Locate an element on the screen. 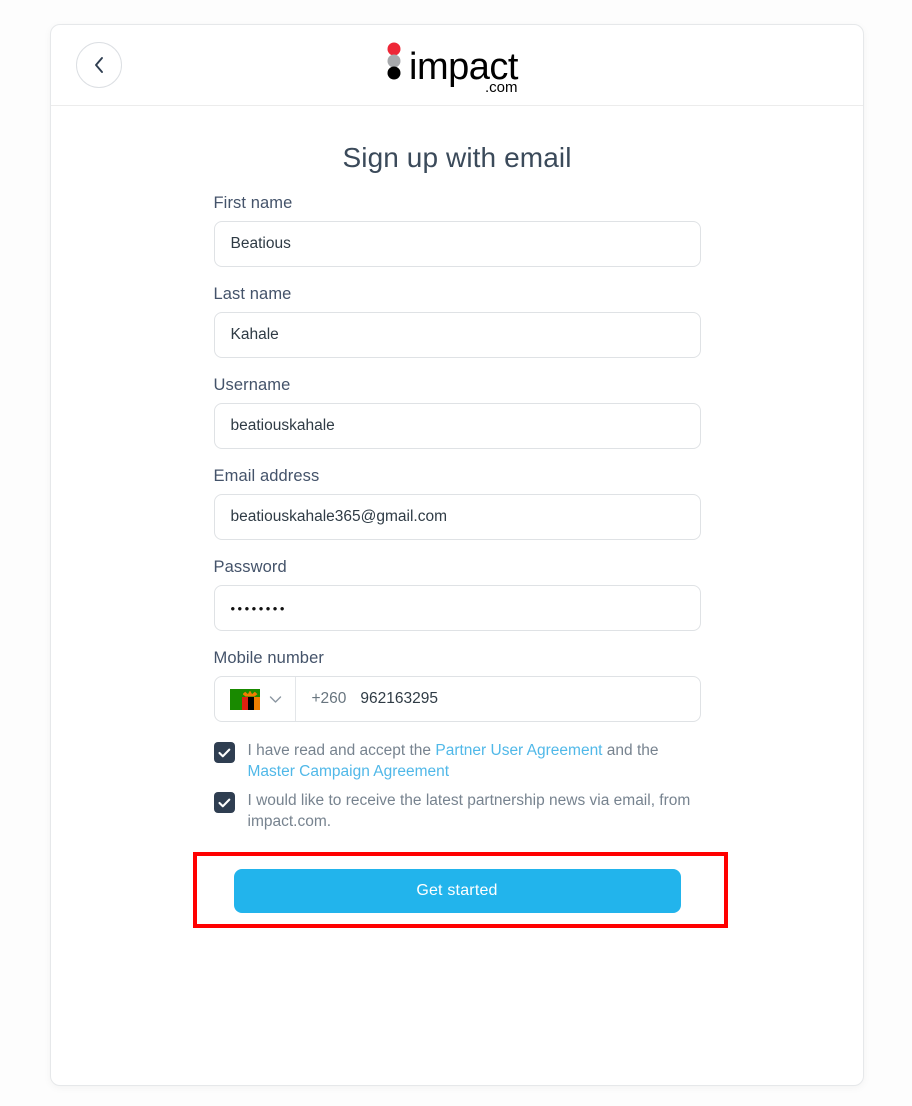 This screenshot has height=1106, width=912. newsletter-checkbox is located at coordinates (224, 802).